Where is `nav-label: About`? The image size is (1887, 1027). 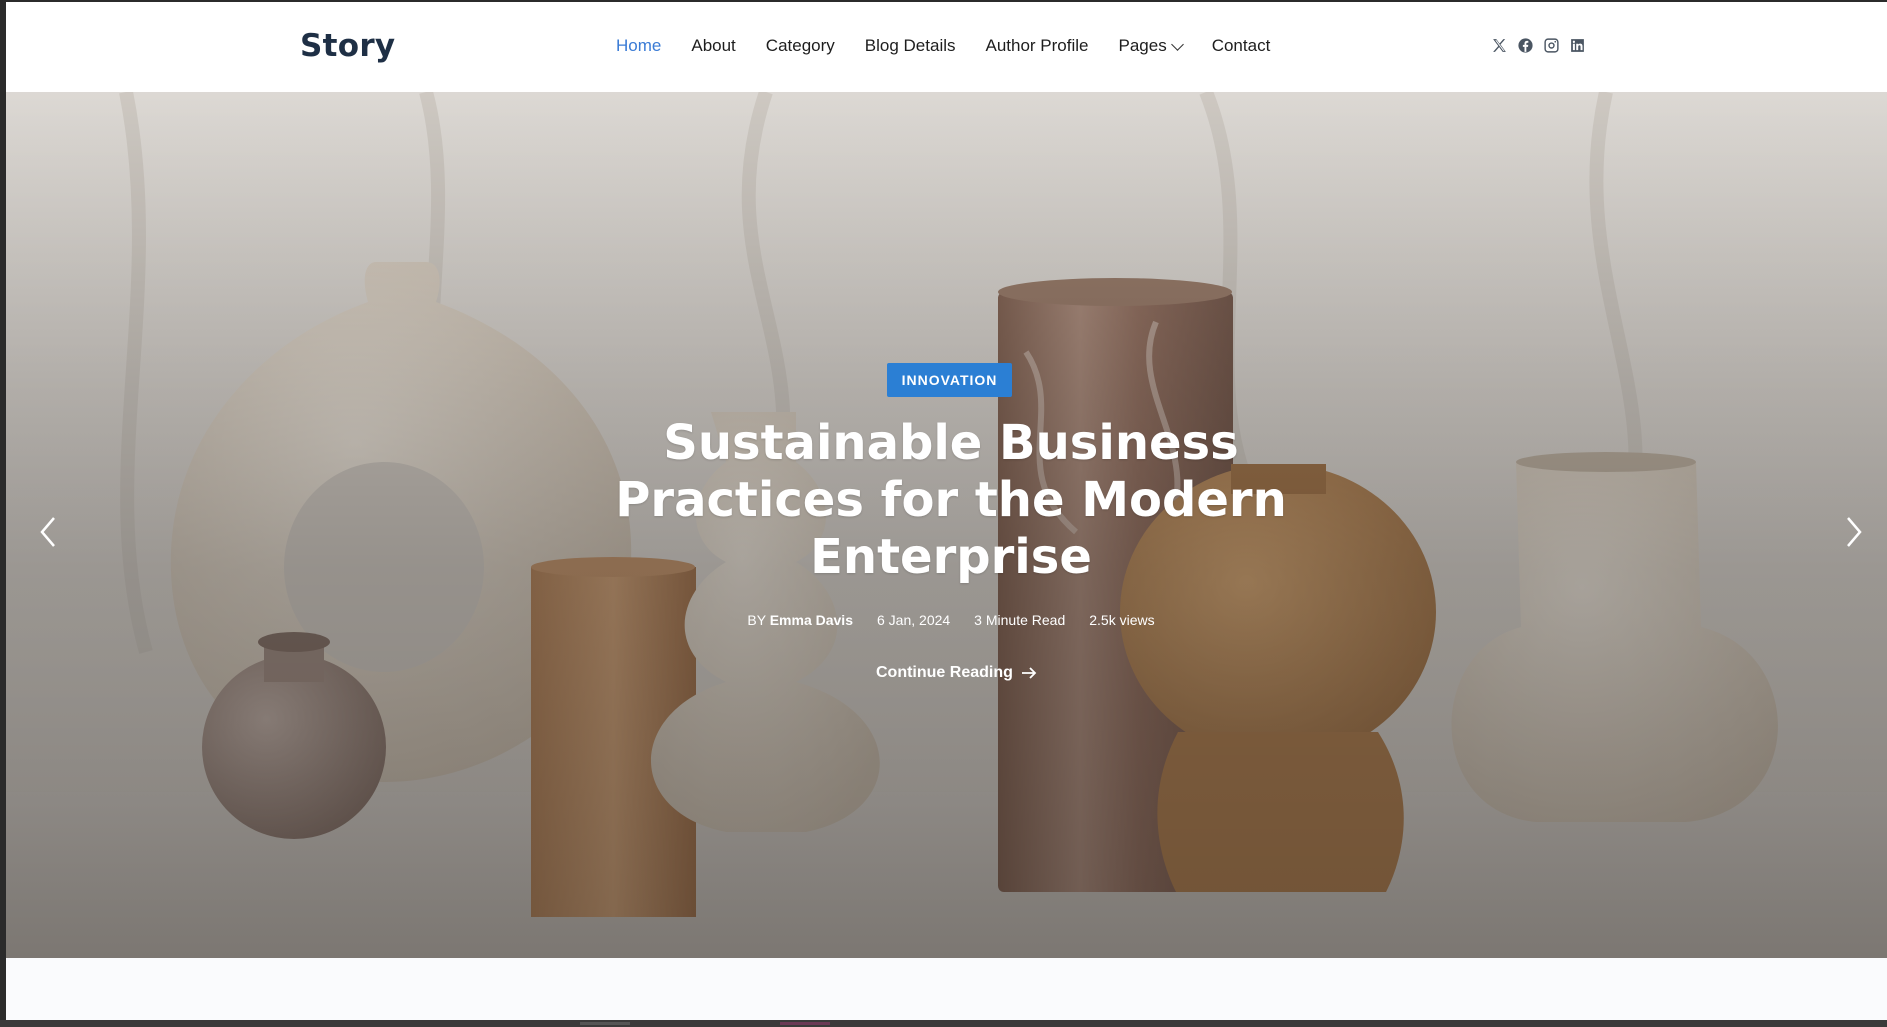 nav-label: About is located at coordinates (713, 45).